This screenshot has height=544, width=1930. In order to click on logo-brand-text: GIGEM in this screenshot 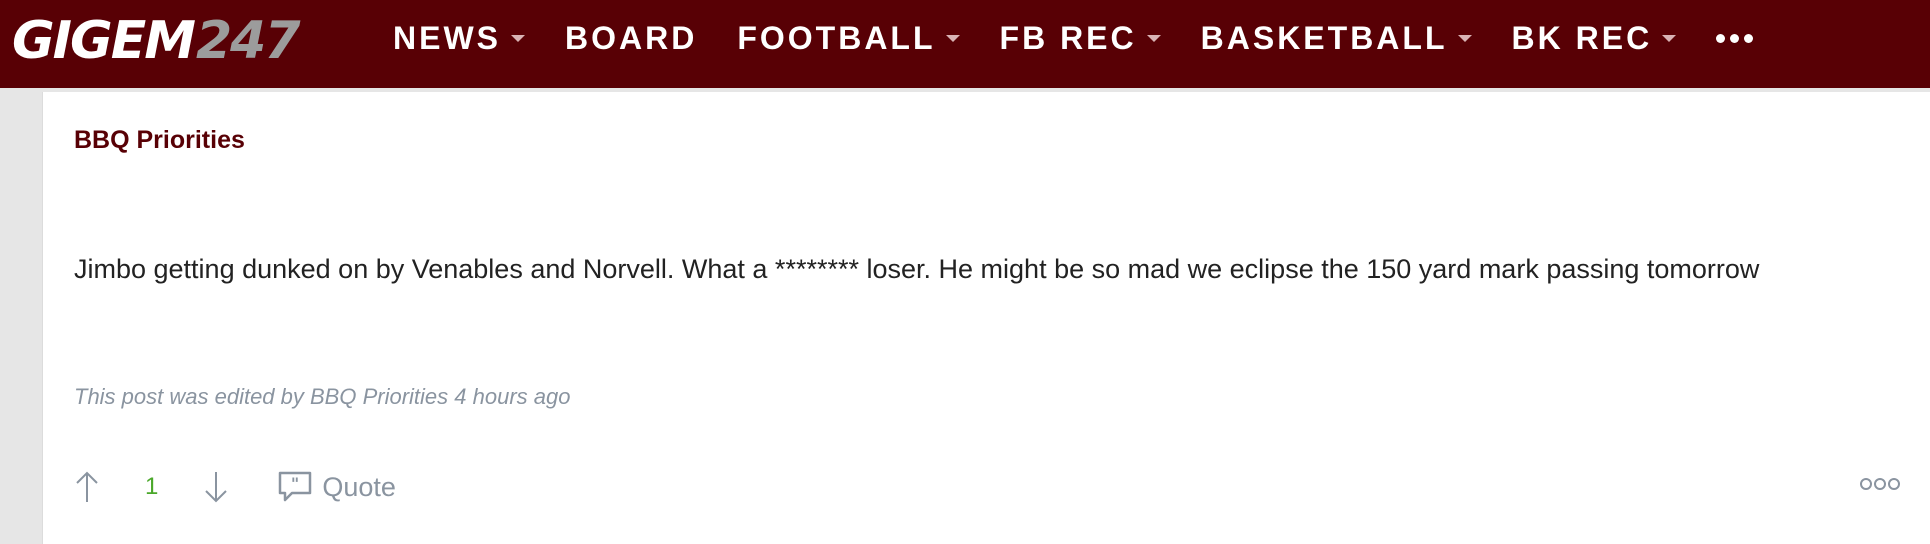, I will do `click(104, 41)`.